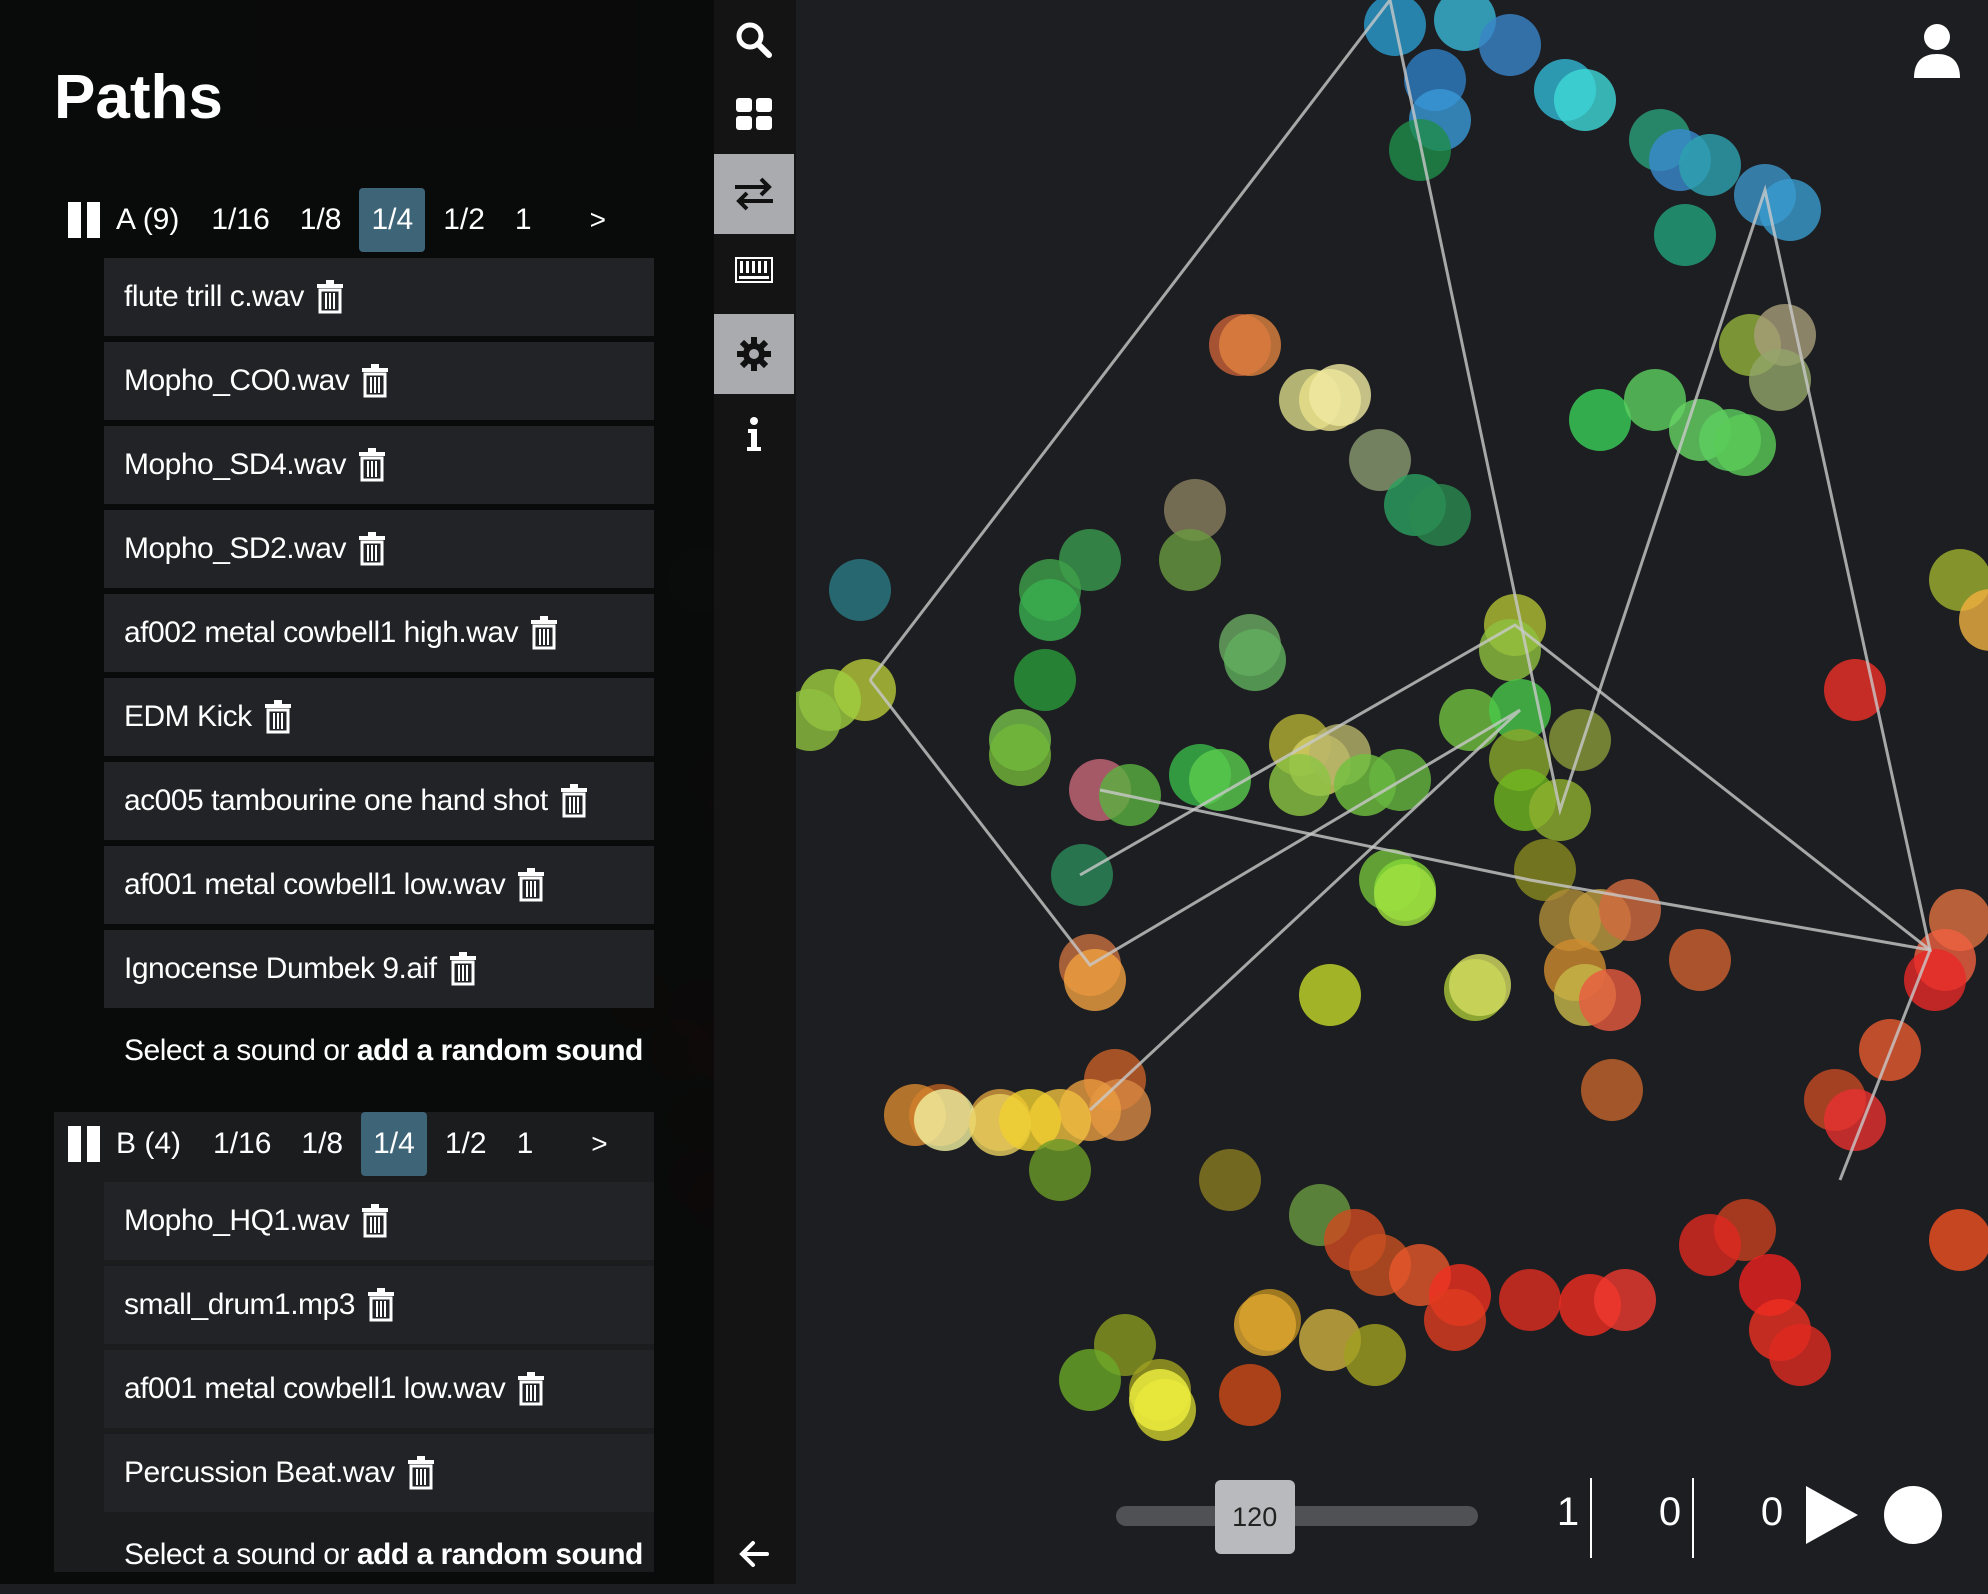 The width and height of the screenshot is (1988, 1594). What do you see at coordinates (754, 40) in the screenshot?
I see `search-button` at bounding box center [754, 40].